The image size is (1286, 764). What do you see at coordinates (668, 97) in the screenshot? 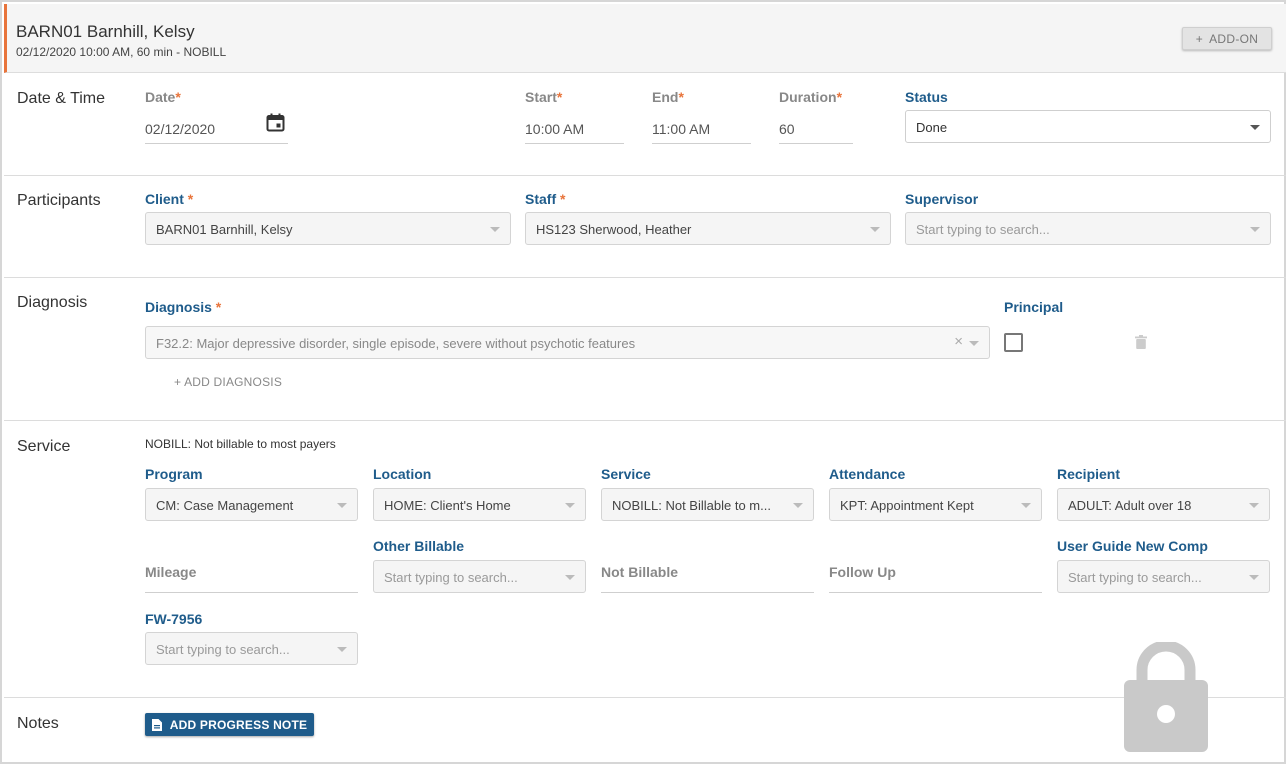
I see `end-label: End*` at bounding box center [668, 97].